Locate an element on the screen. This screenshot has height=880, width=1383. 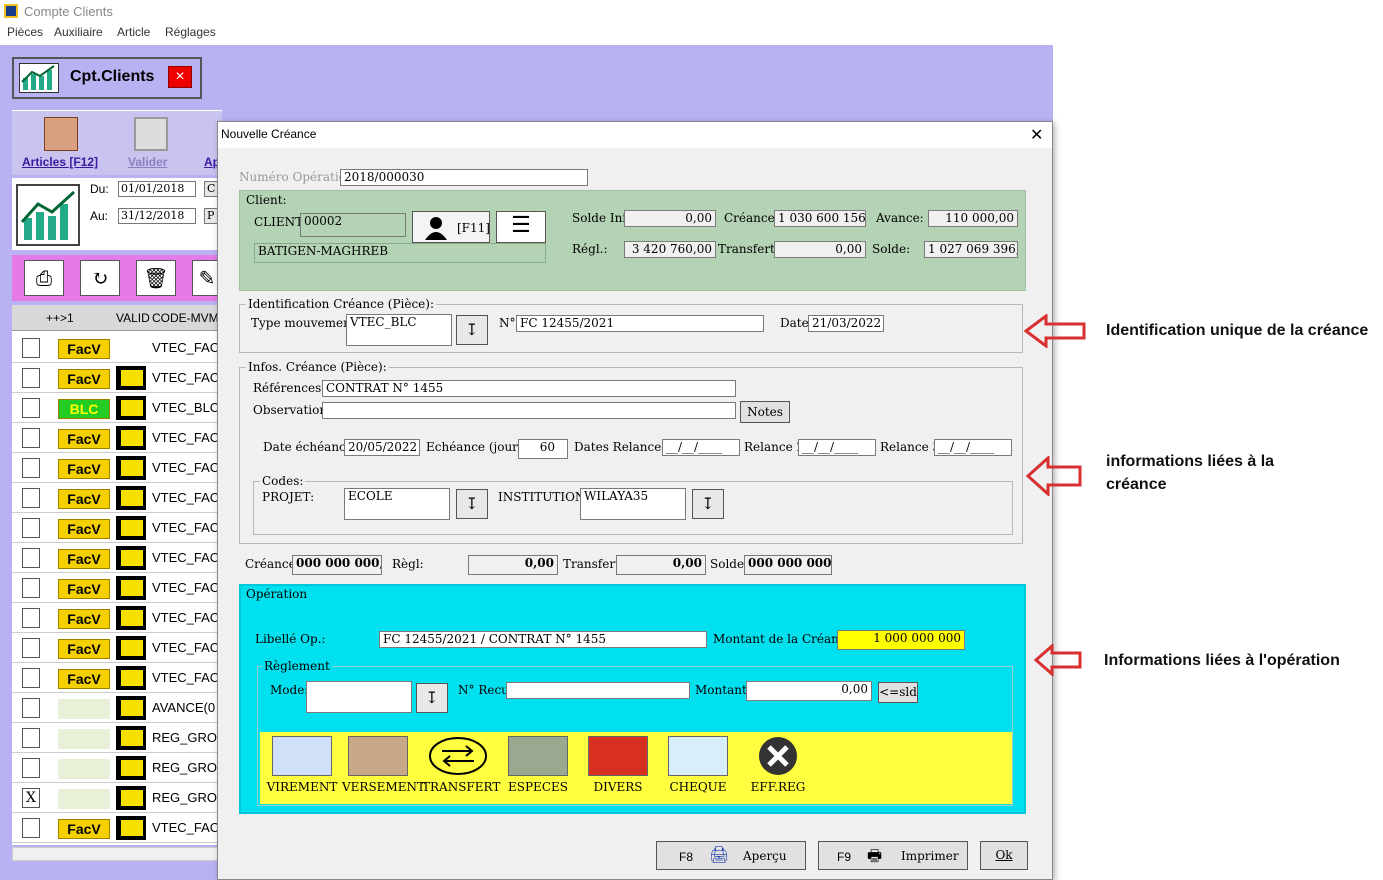
notes-button: Notes is located at coordinates (765, 412).